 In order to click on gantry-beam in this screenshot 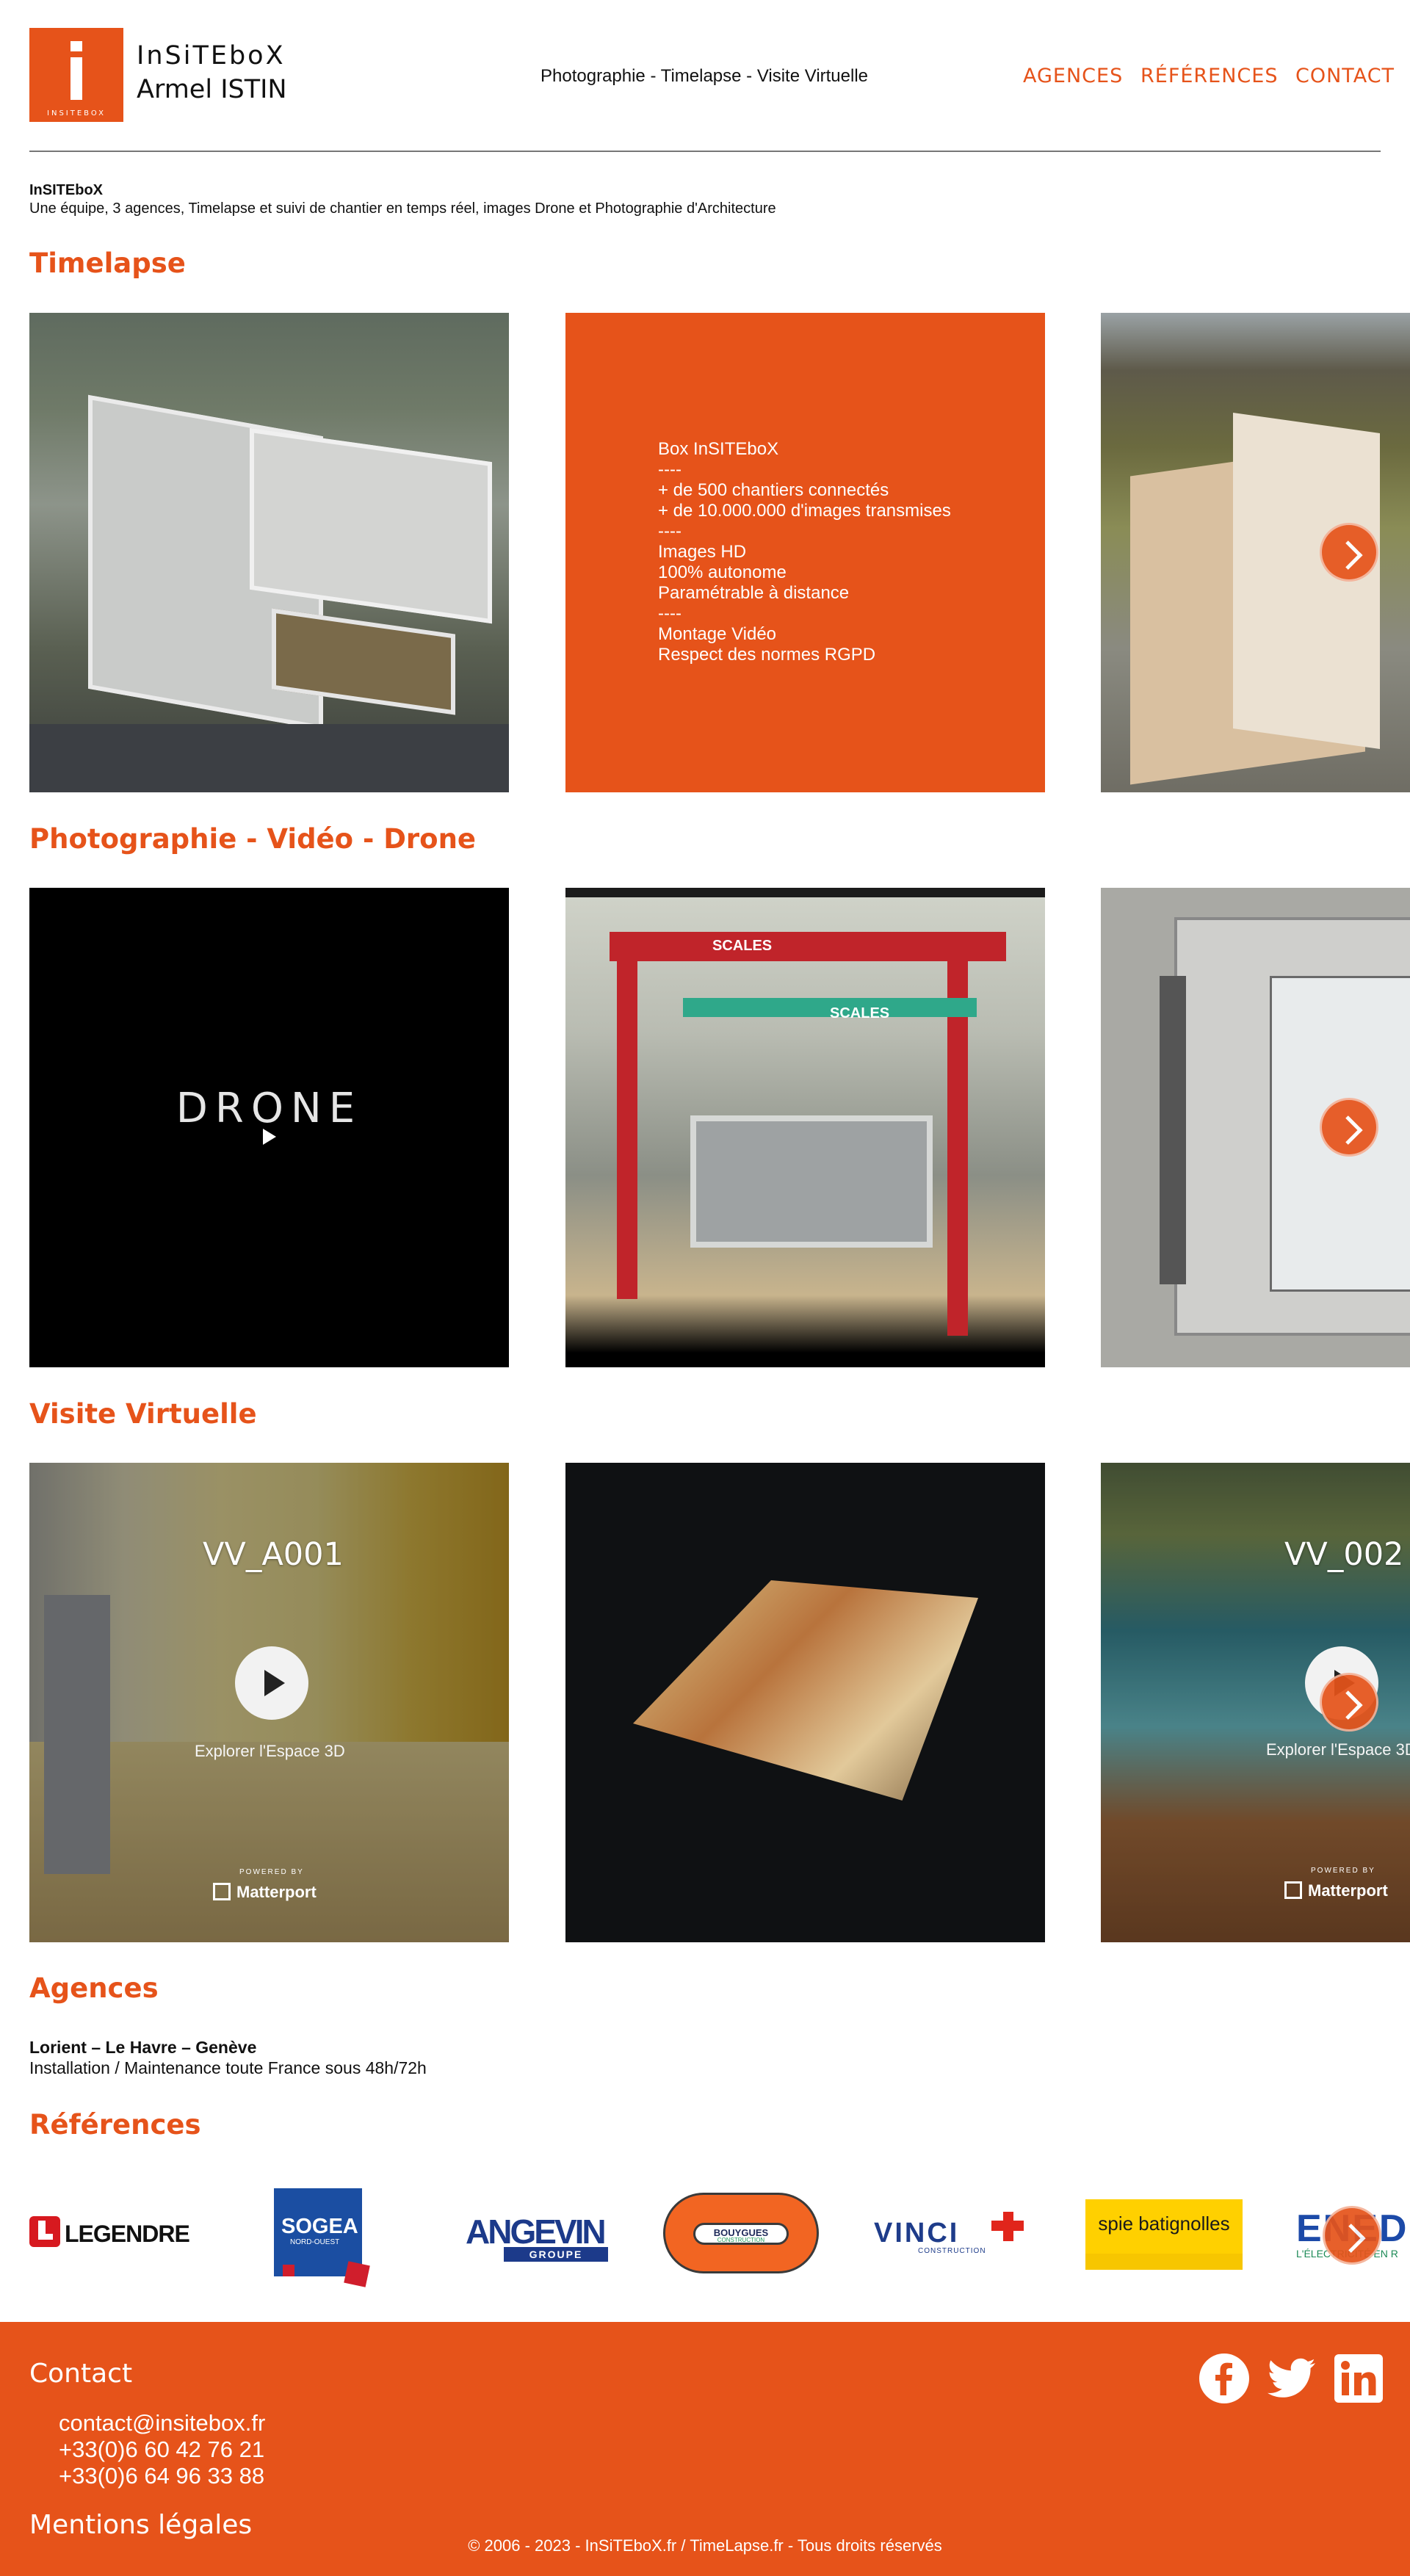, I will do `click(808, 946)`.